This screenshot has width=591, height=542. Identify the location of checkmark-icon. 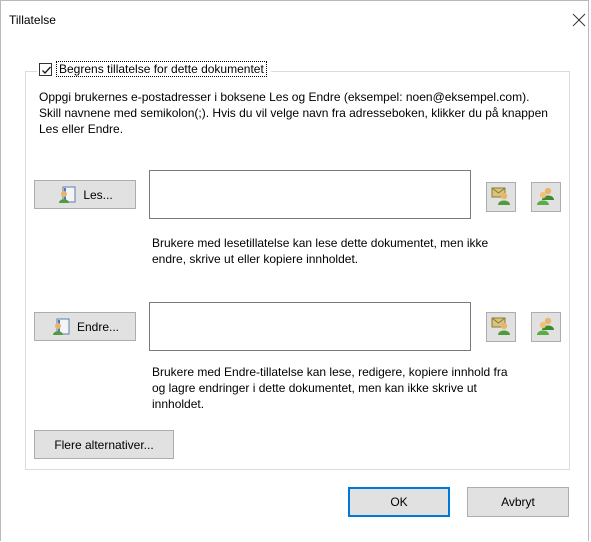
(46, 70).